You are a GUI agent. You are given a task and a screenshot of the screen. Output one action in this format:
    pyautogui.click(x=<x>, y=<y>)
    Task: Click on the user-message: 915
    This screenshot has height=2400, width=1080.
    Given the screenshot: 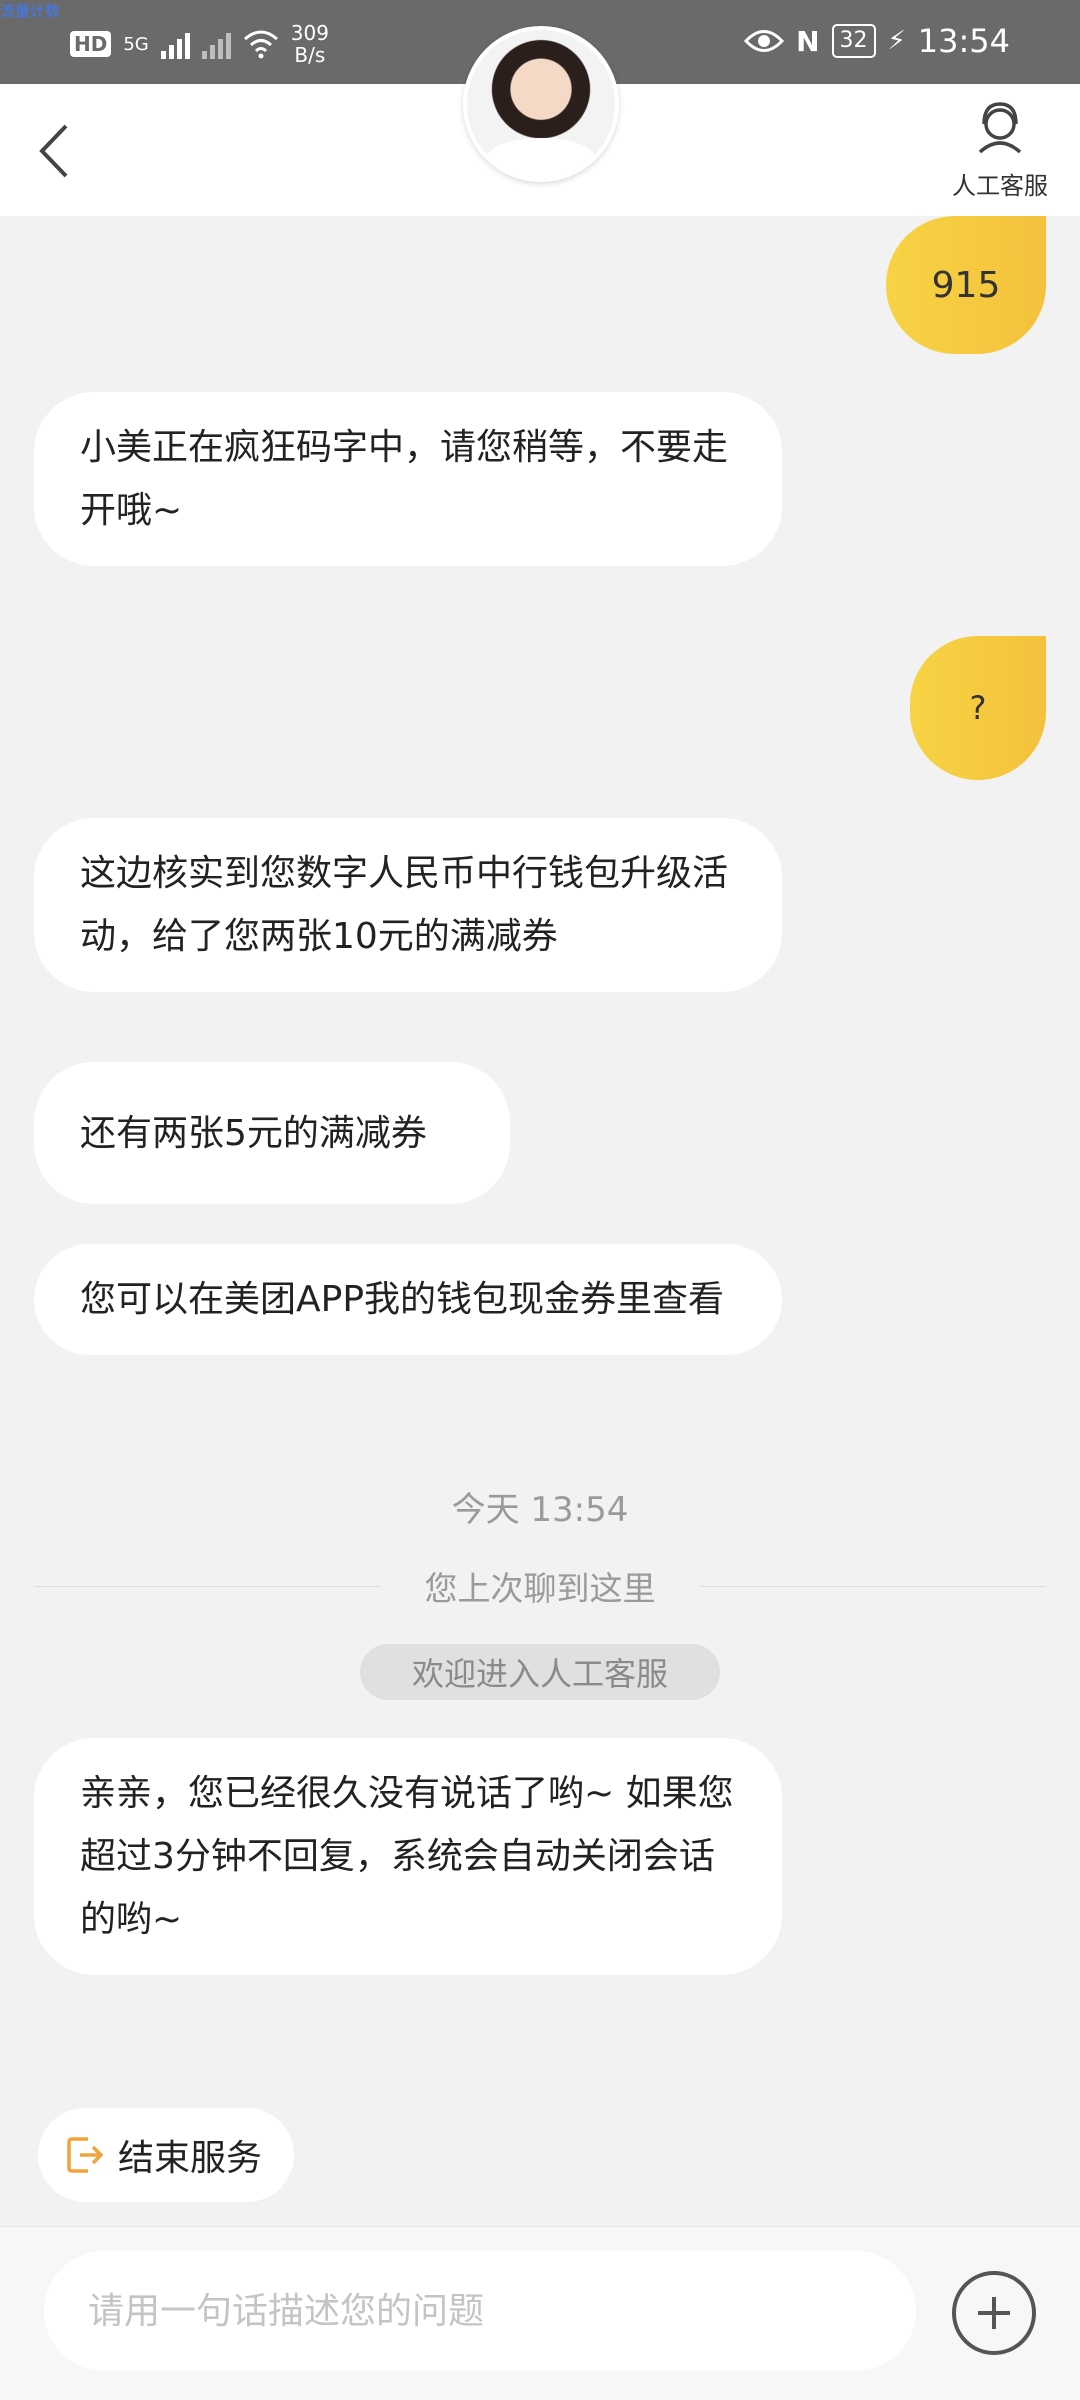 What is the action you would take?
    pyautogui.click(x=966, y=285)
    